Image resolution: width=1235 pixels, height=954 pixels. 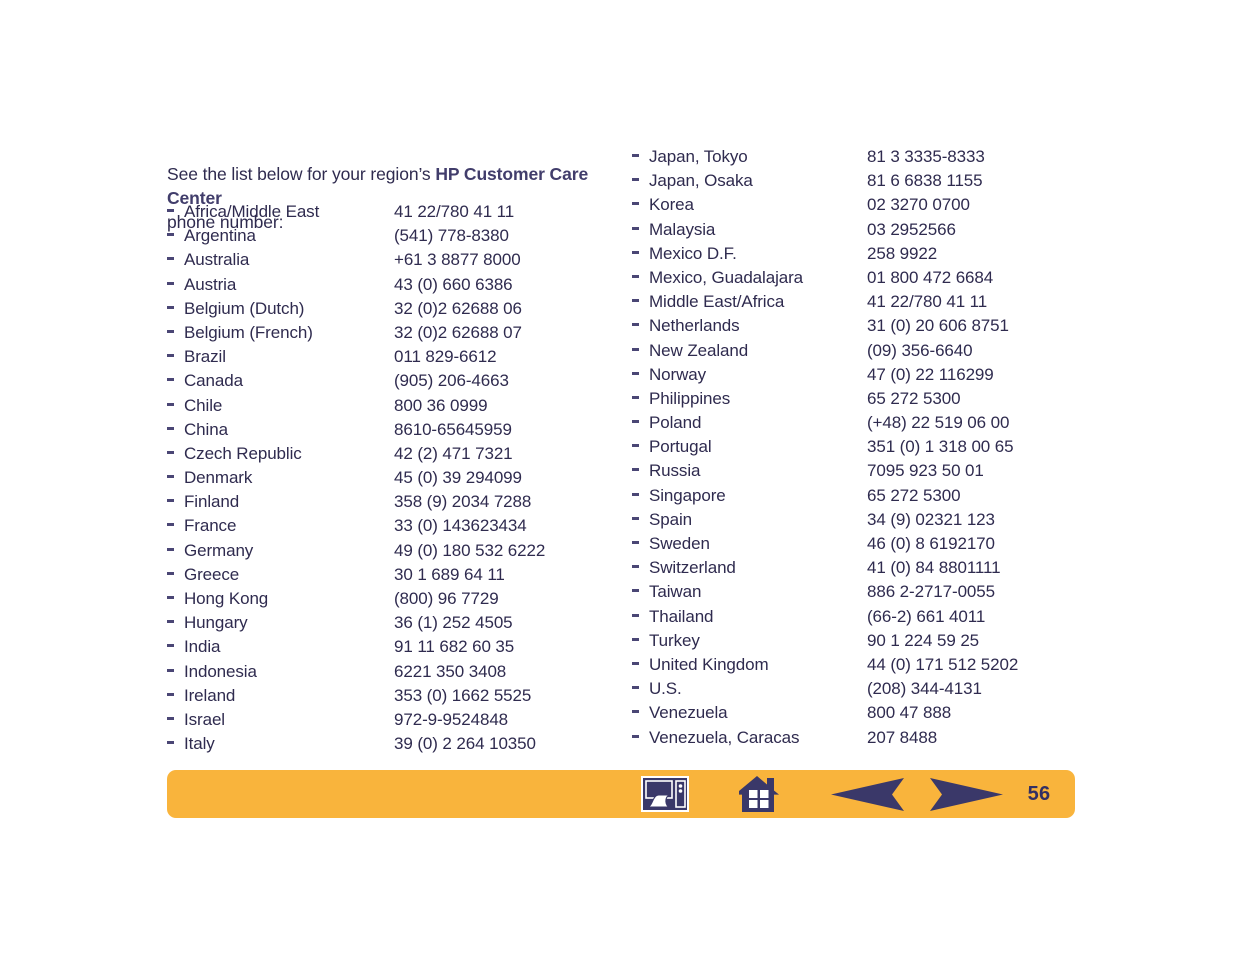 What do you see at coordinates (759, 794) in the screenshot?
I see `home-button` at bounding box center [759, 794].